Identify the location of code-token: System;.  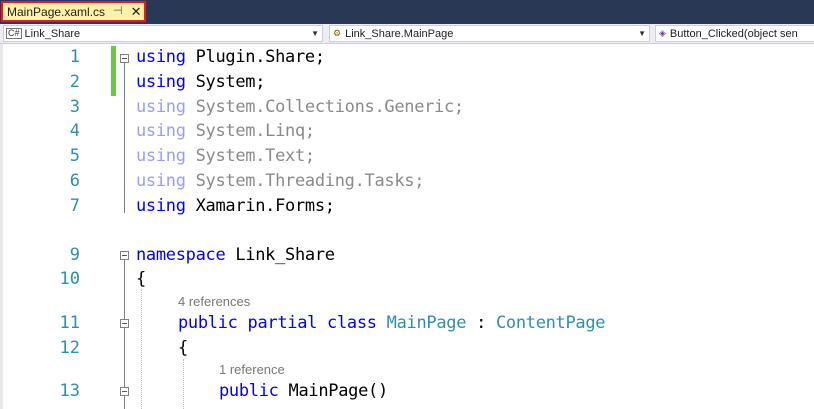
(225, 82).